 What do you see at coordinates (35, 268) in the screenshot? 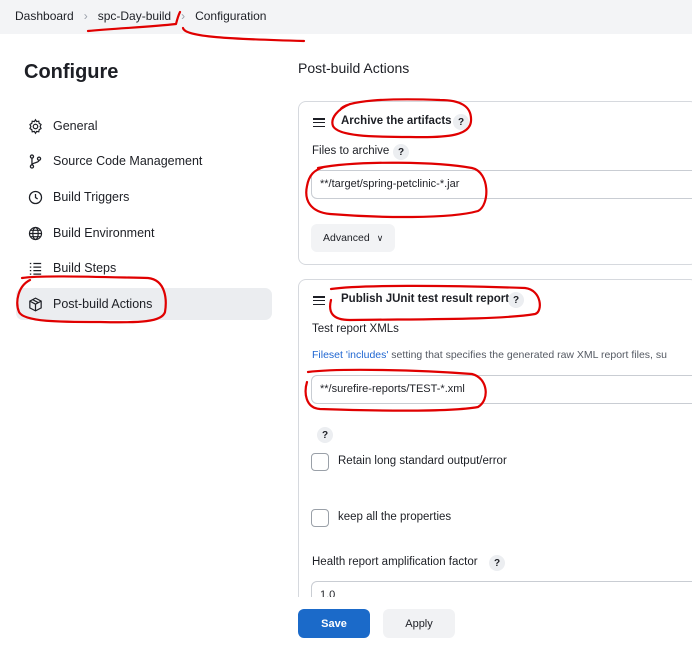
I see `list-icon` at bounding box center [35, 268].